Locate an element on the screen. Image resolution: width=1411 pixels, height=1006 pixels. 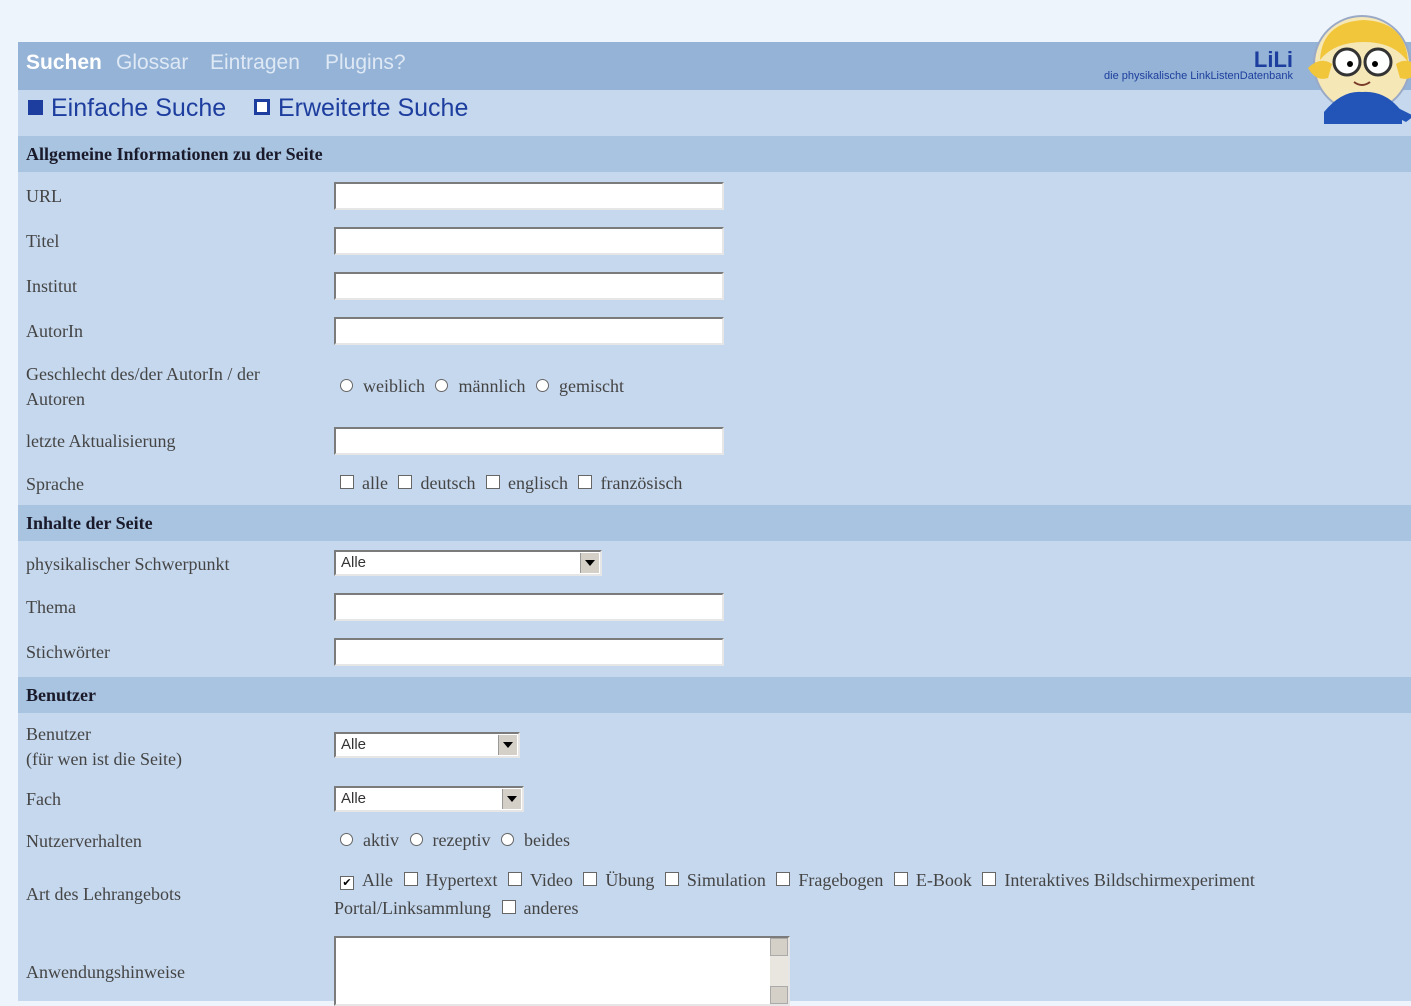
lehrangebot-checkbox-group-line2: Portal/Linksammlung anderes is located at coordinates (459, 908).